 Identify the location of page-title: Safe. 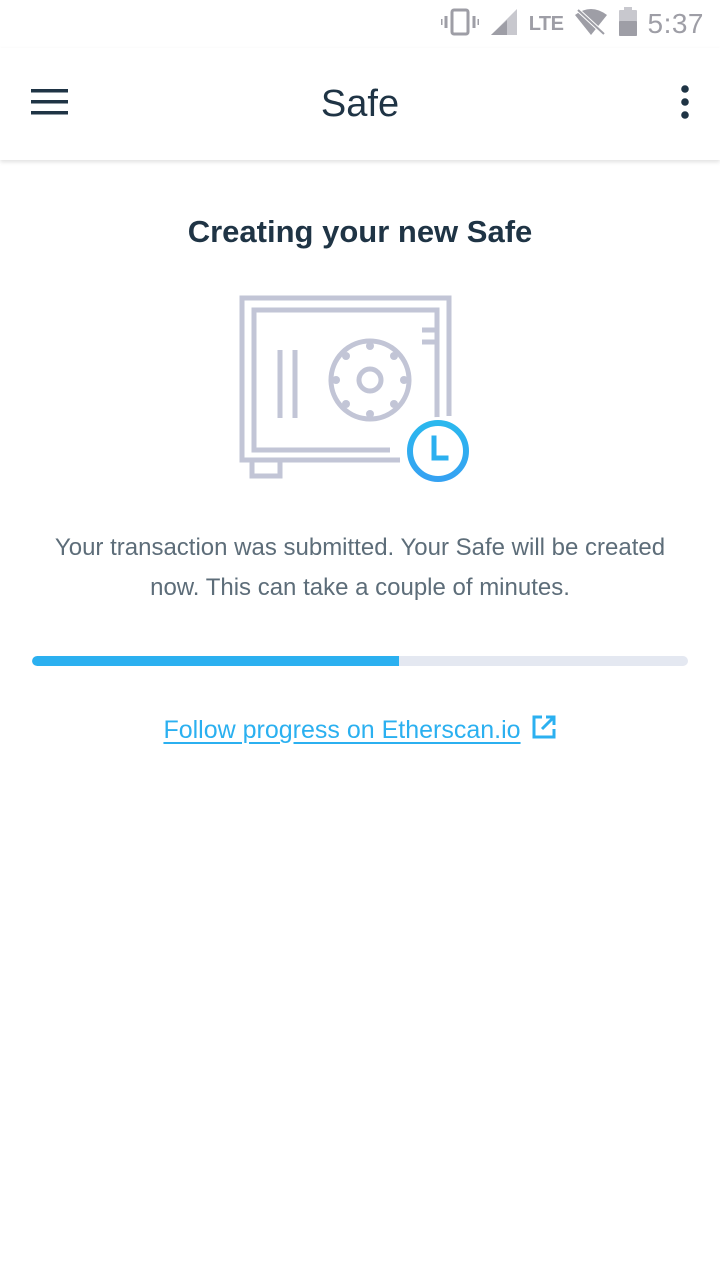
(360, 103).